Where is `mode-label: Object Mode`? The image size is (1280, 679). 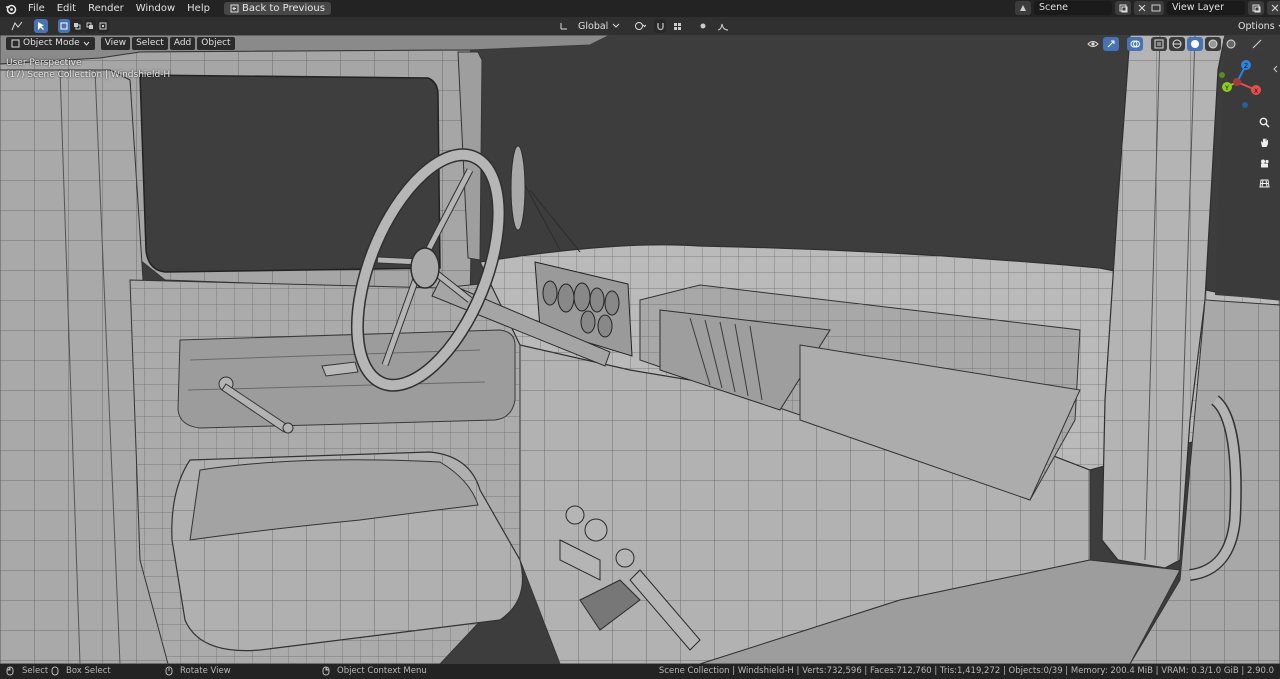
mode-label: Object Mode is located at coordinates (51, 43).